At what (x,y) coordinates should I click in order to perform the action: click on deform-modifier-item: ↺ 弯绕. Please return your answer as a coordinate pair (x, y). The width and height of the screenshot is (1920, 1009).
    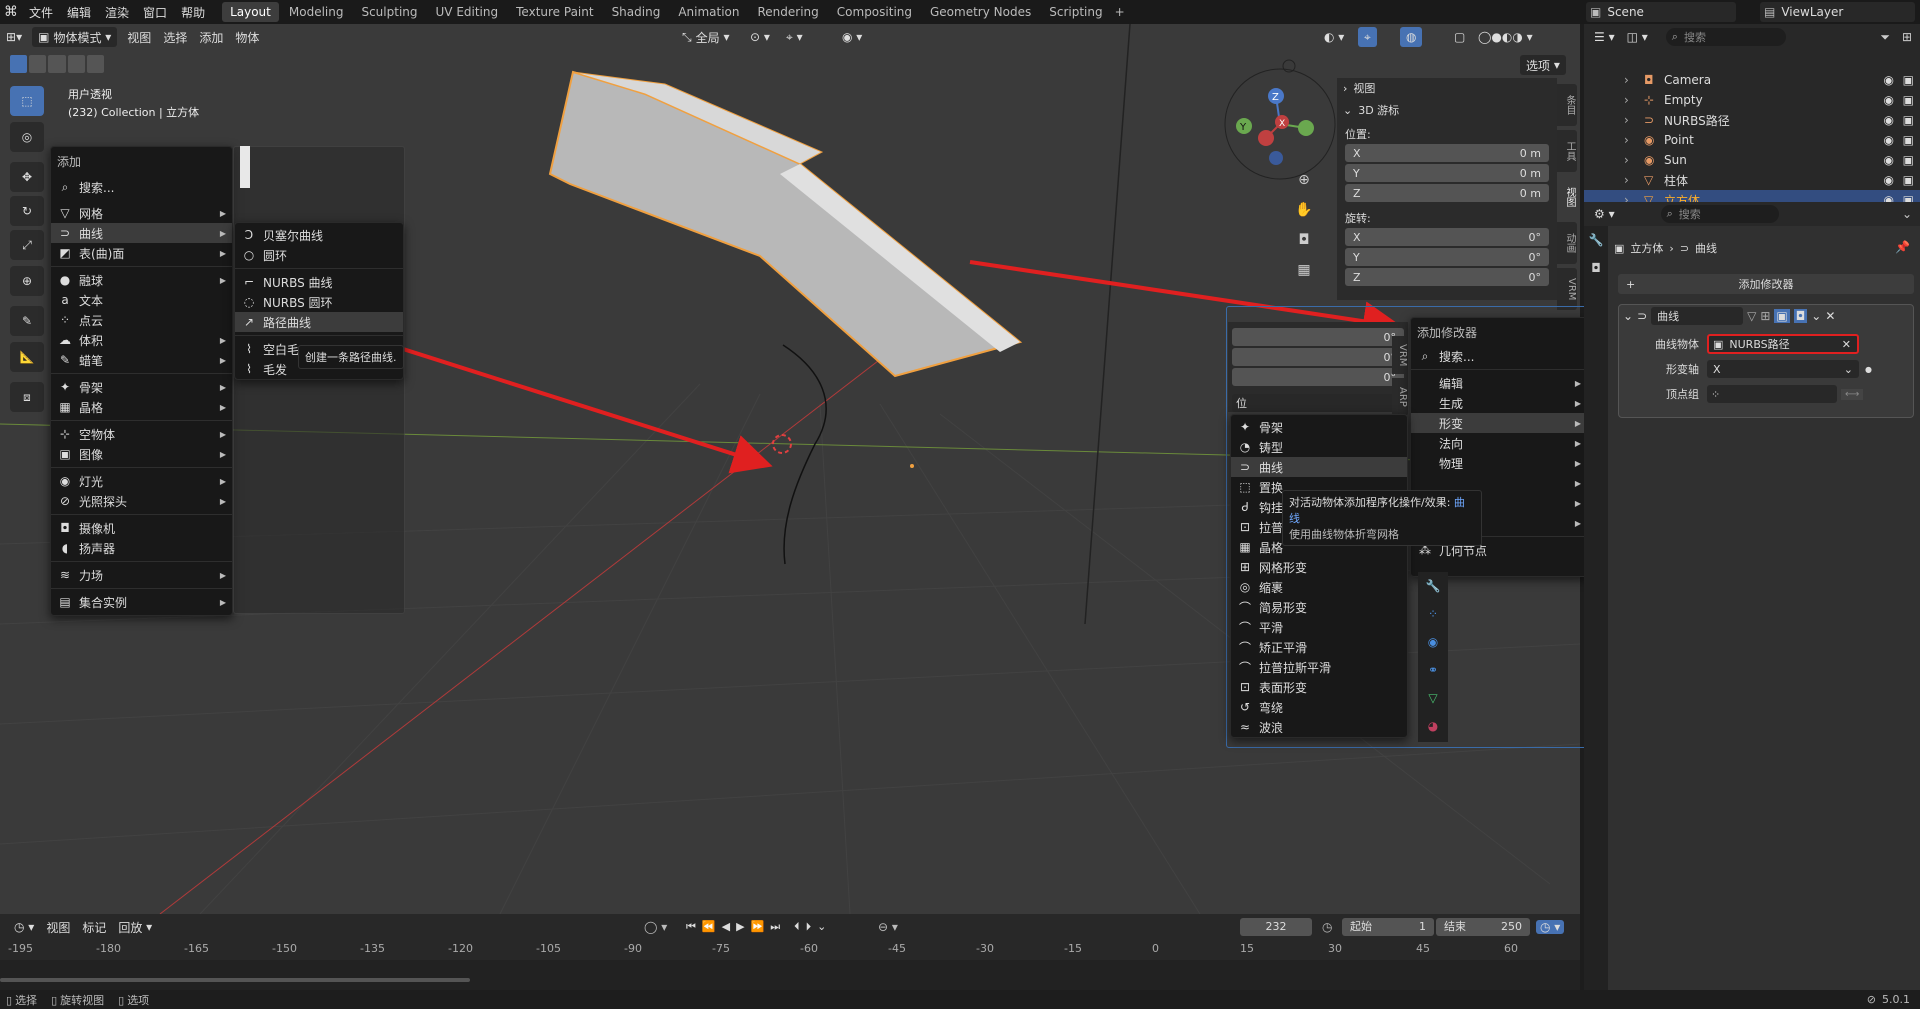
    Looking at the image, I should click on (1319, 707).